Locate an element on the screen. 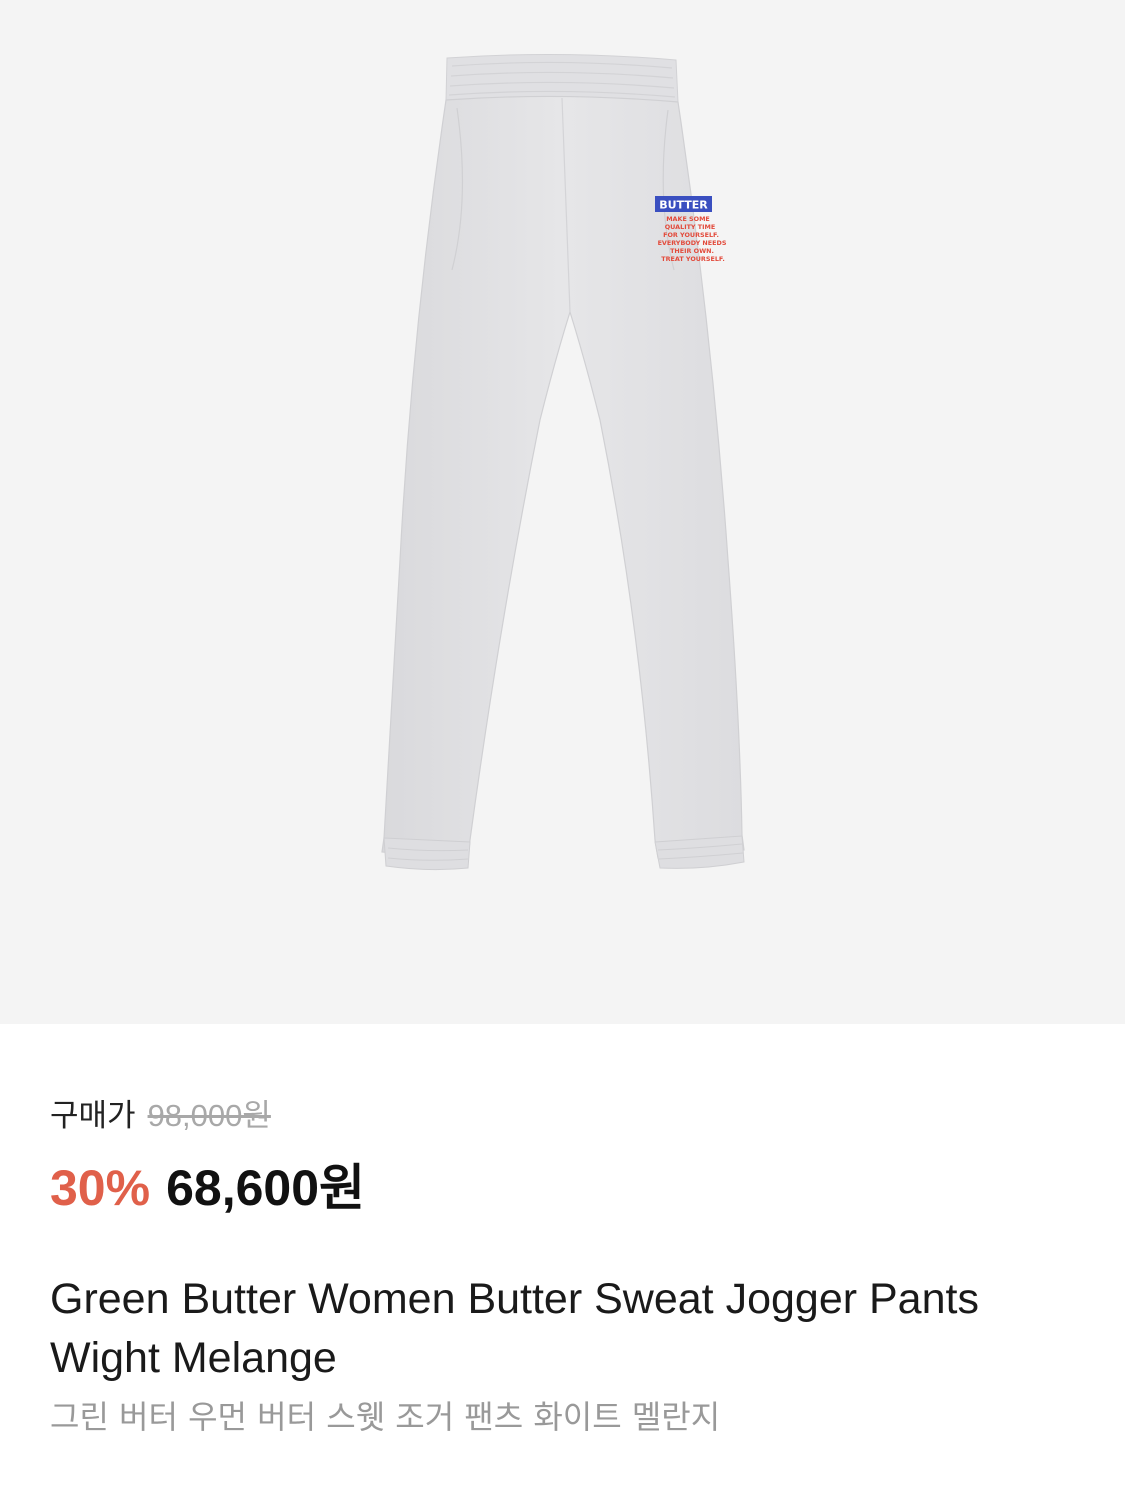  sale-row: 30% 68,600원 is located at coordinates (567, 1182).